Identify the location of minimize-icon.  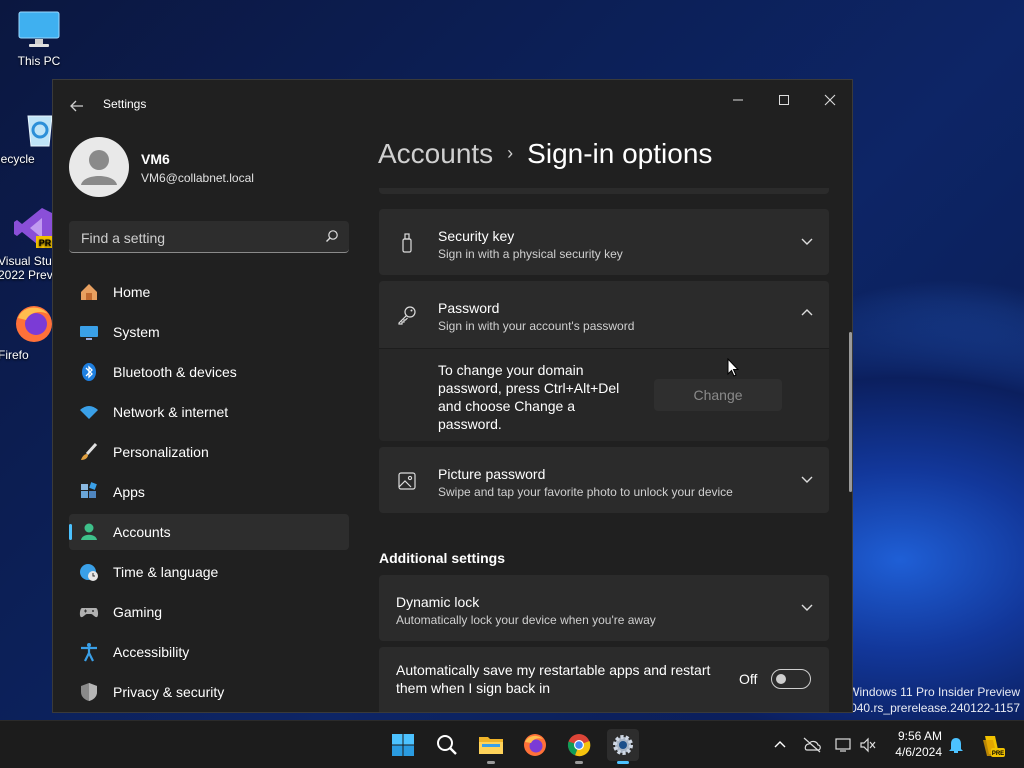
(738, 100).